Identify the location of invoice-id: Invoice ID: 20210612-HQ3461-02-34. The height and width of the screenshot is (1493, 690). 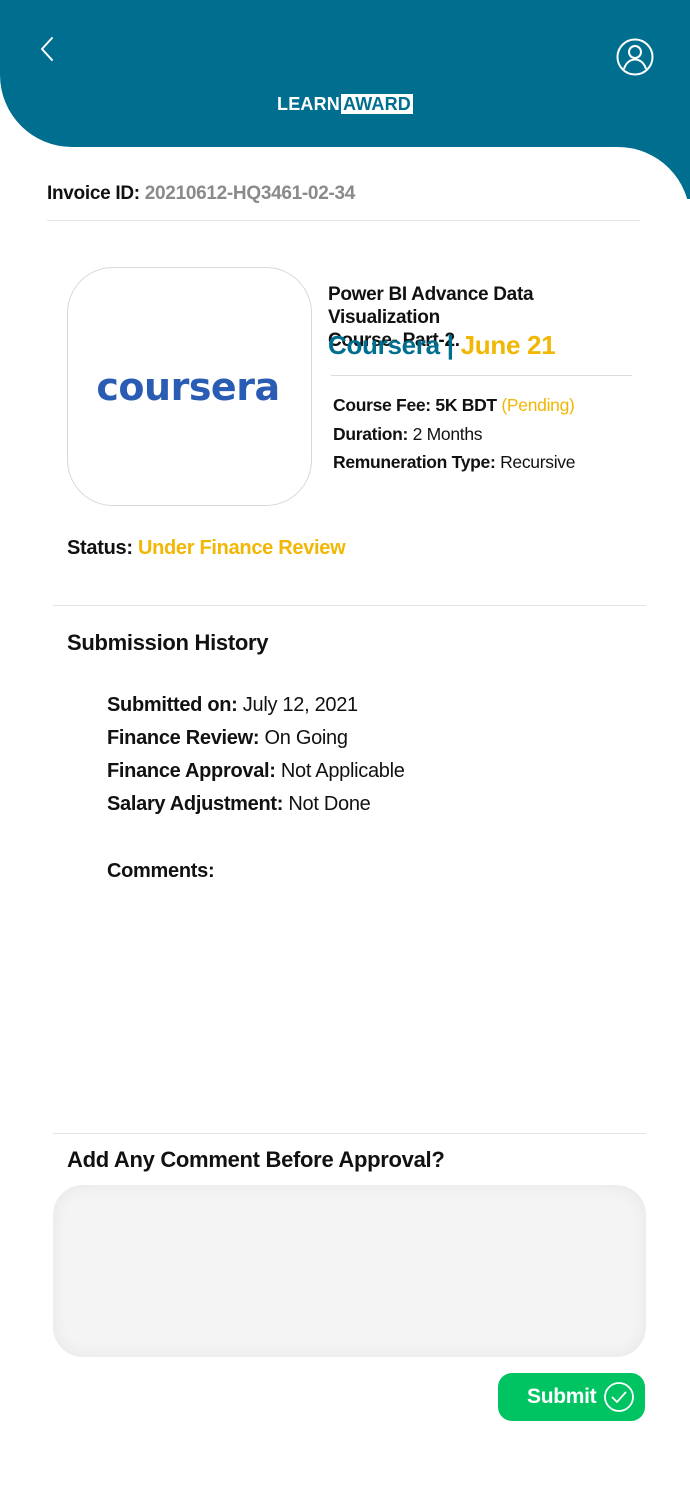
(201, 194).